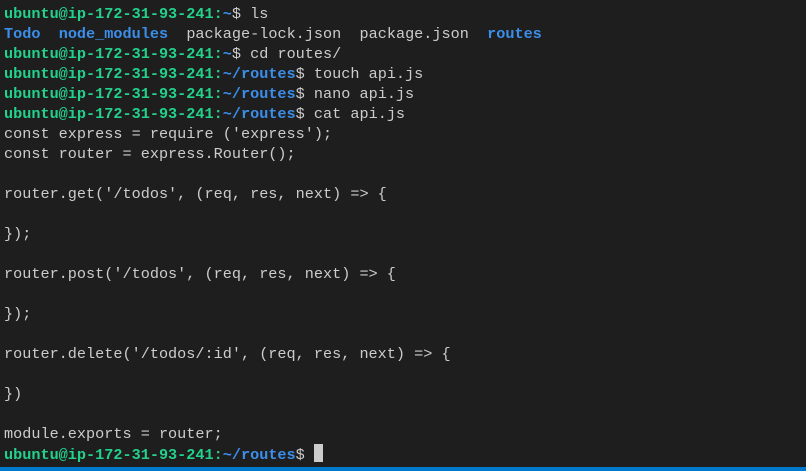 The height and width of the screenshot is (471, 806). What do you see at coordinates (264, 34) in the screenshot?
I see `ls-entry: package-lock.json` at bounding box center [264, 34].